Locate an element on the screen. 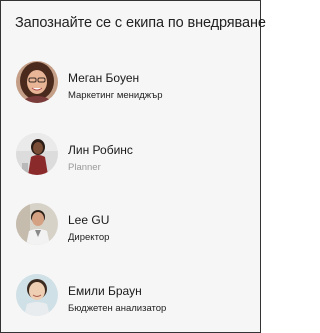 This screenshot has height=333, width=320. member-role: Planner is located at coordinates (84, 167).